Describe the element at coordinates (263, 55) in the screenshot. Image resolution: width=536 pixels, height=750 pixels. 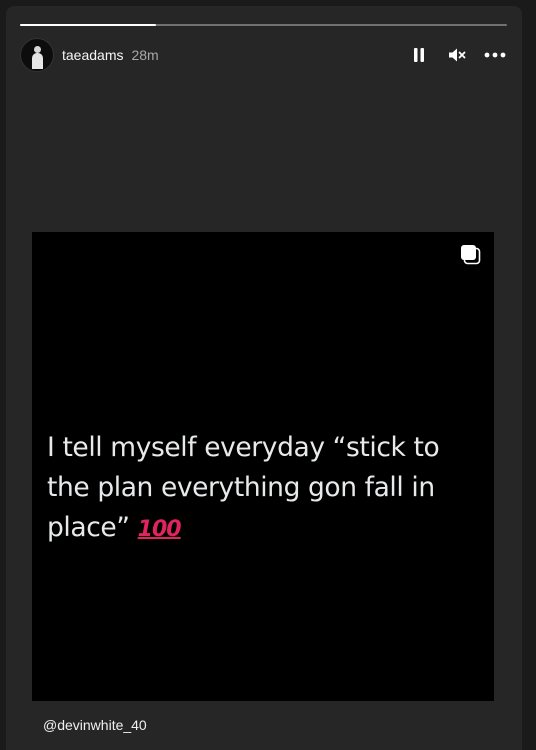
I see `story-header: taeadams 28m` at that location.